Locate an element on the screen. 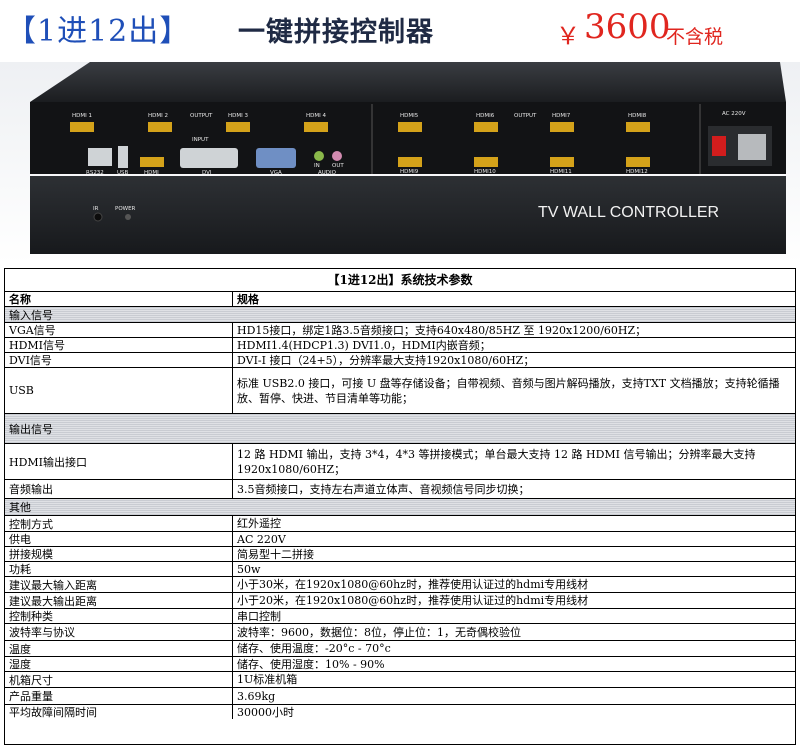 The height and width of the screenshot is (750, 800). section-title: 其他 is located at coordinates (20, 507).